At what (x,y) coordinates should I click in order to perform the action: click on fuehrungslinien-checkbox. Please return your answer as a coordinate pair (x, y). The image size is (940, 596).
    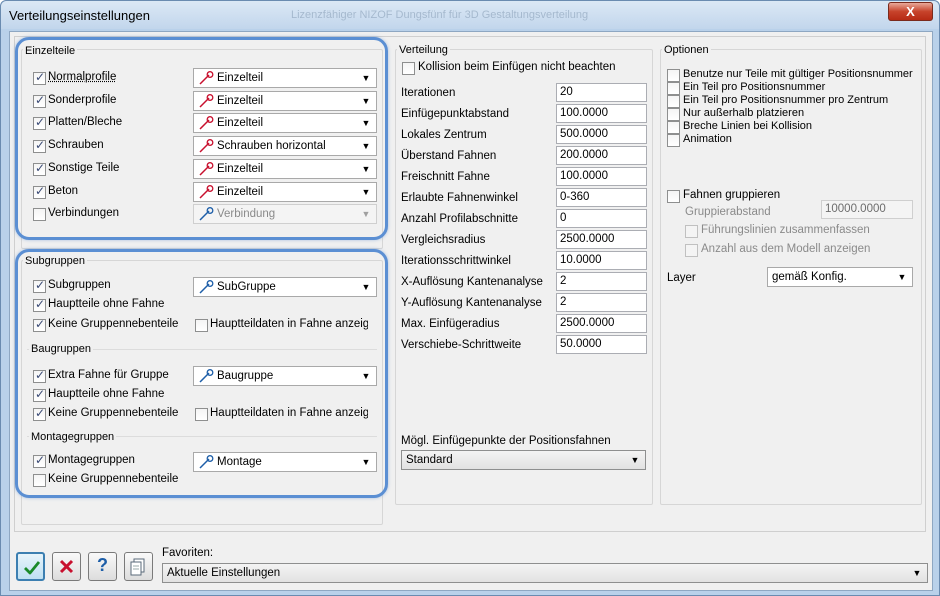
    Looking at the image, I should click on (691, 231).